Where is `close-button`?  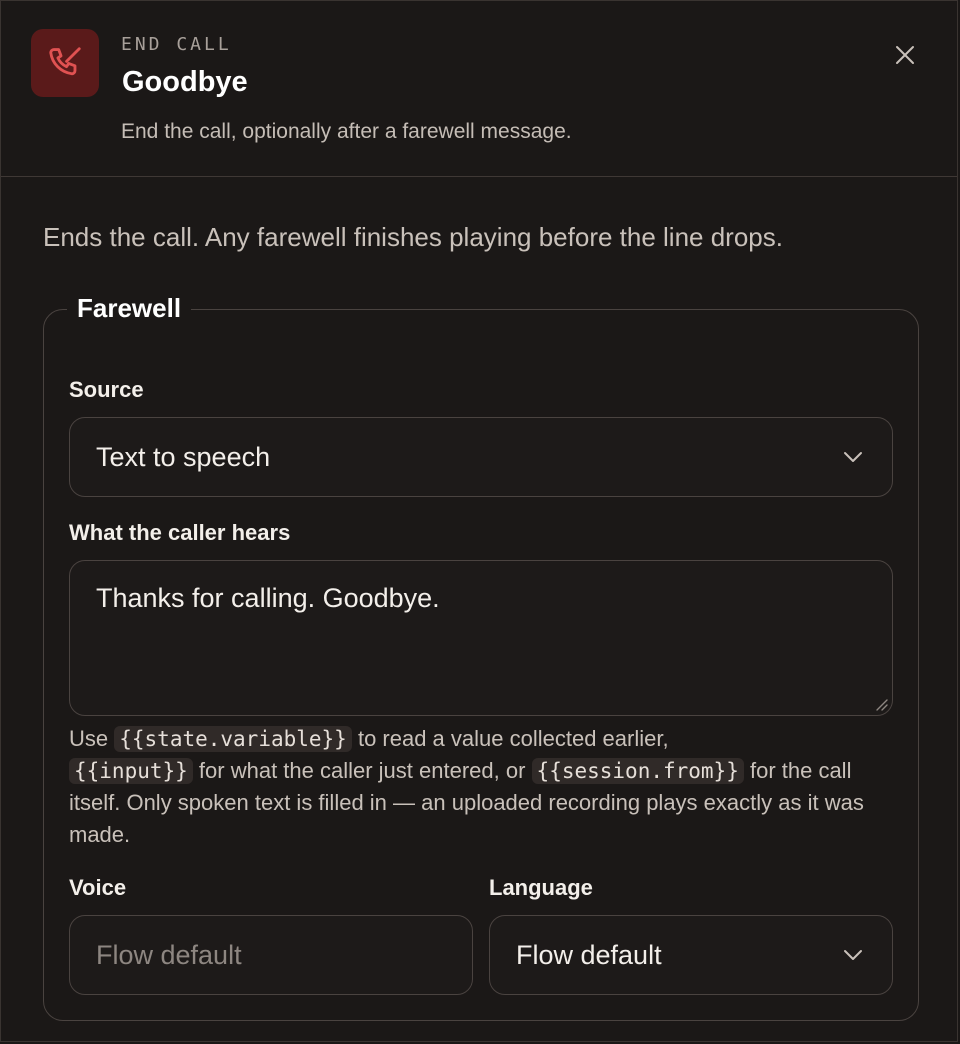 close-button is located at coordinates (905, 55).